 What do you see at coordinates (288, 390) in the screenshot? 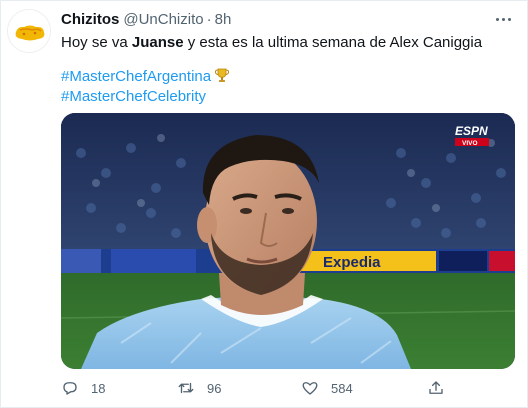
I see `tweet-actions: 18 96 584` at bounding box center [288, 390].